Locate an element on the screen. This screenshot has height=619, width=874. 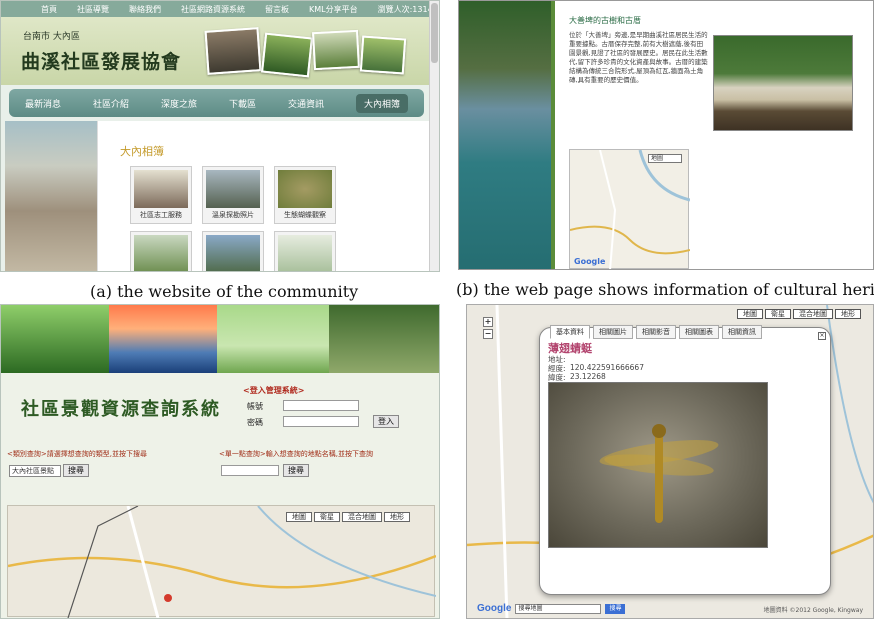
album-thumb: 社區志工服務 is located at coordinates (161, 195).